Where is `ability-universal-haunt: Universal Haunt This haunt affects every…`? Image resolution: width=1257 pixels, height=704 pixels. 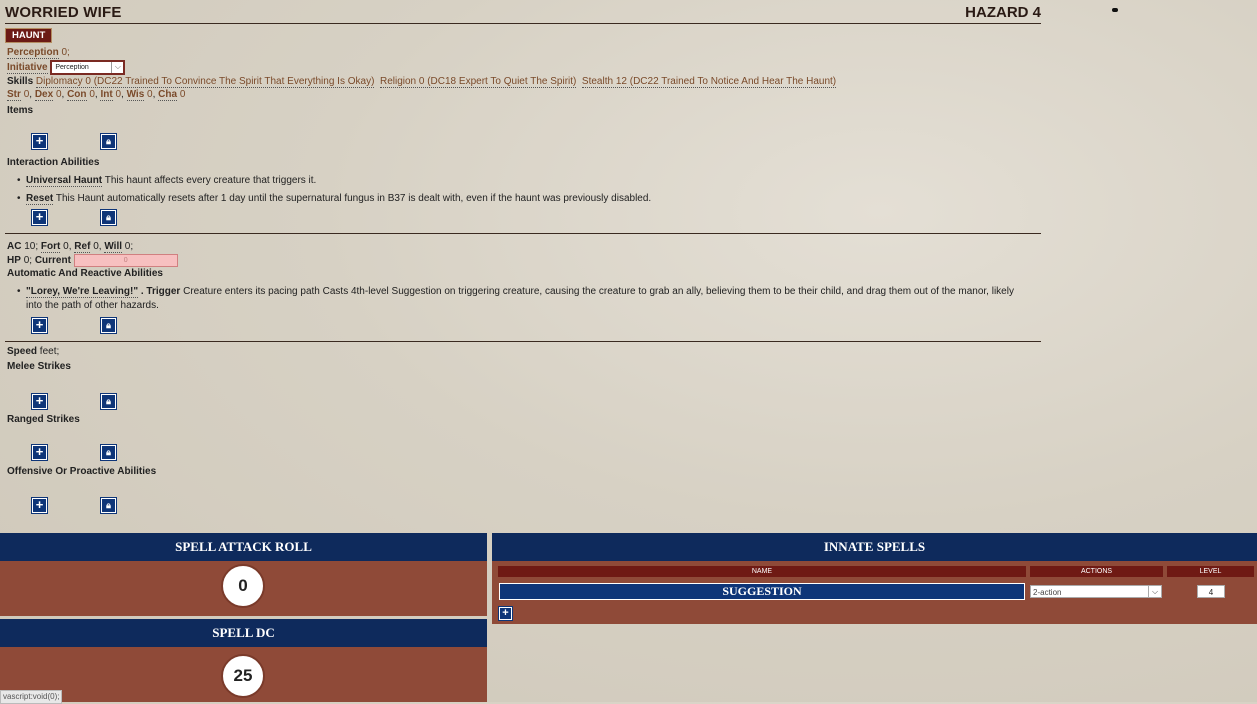 ability-universal-haunt: Universal Haunt This haunt affects every… is located at coordinates (167, 181).